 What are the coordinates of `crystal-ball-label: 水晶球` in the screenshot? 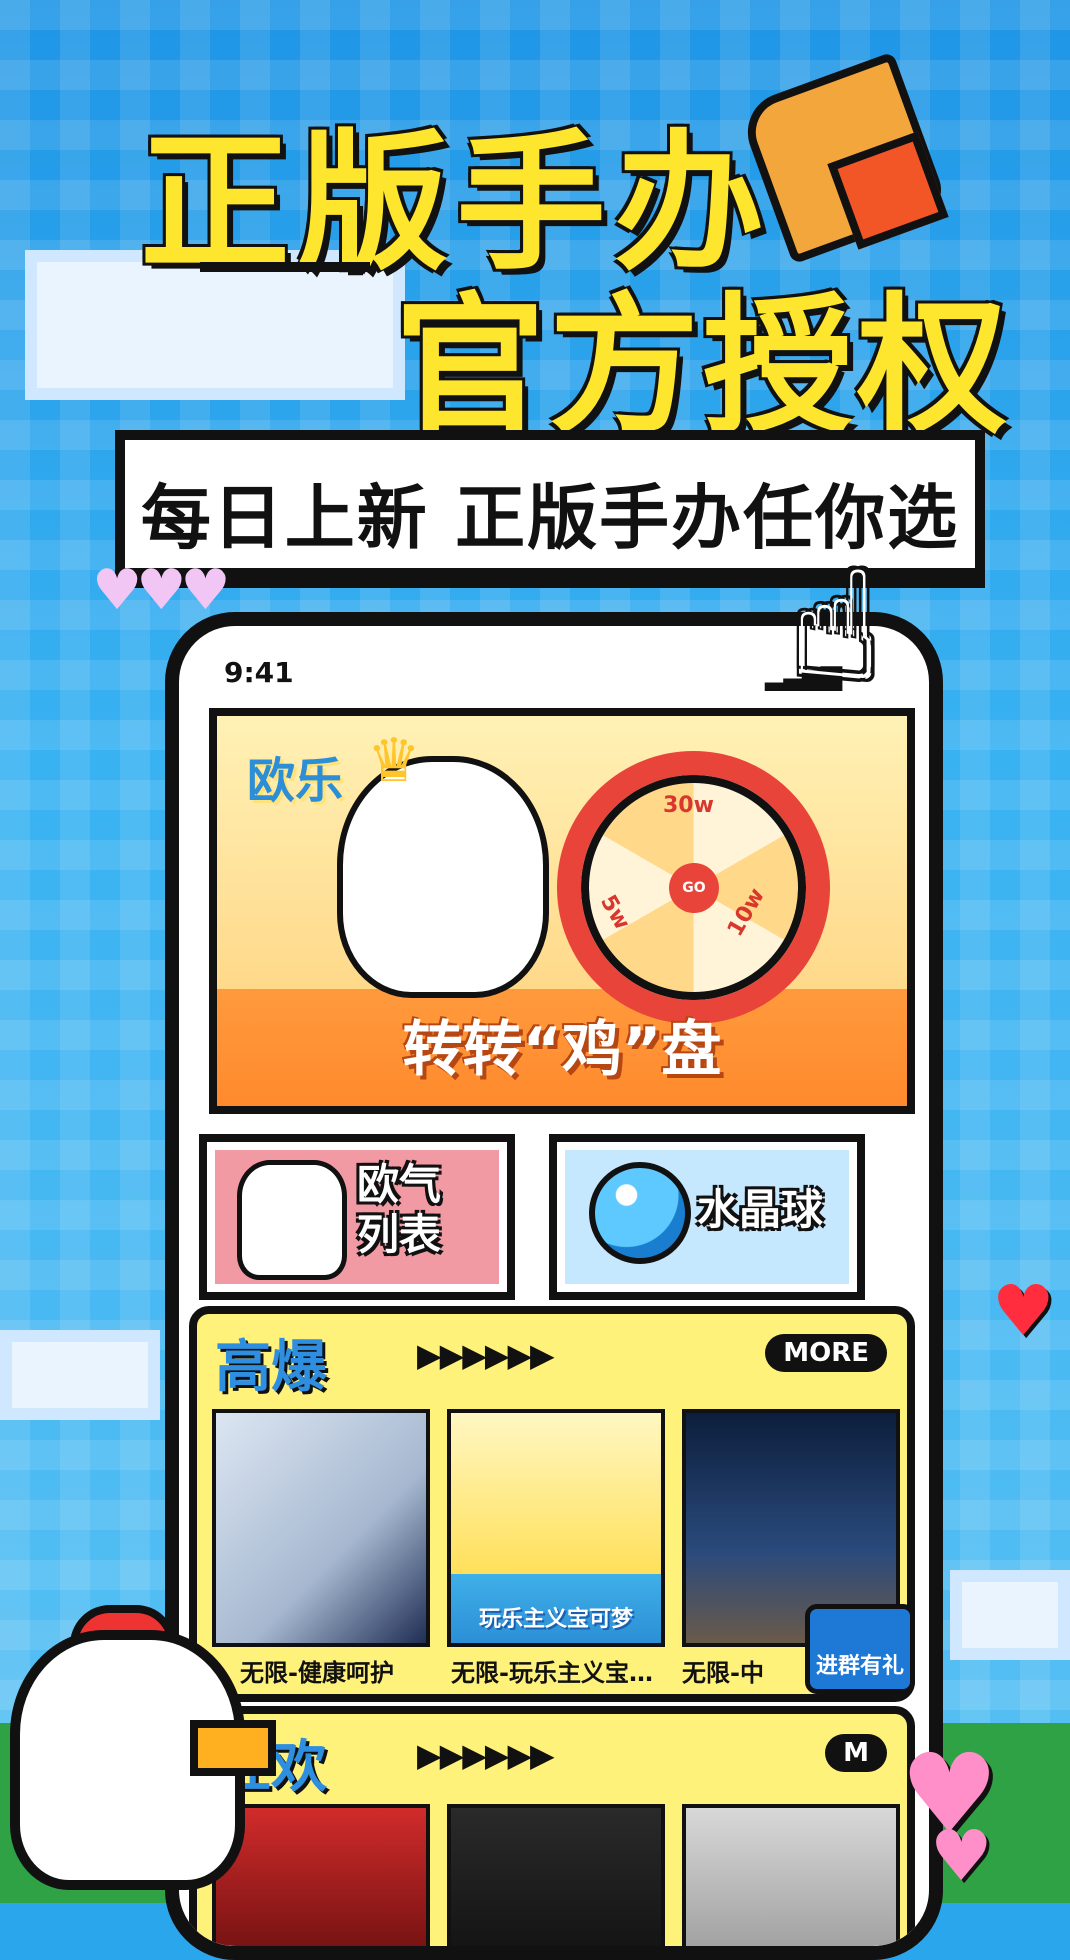 It's located at (760, 1209).